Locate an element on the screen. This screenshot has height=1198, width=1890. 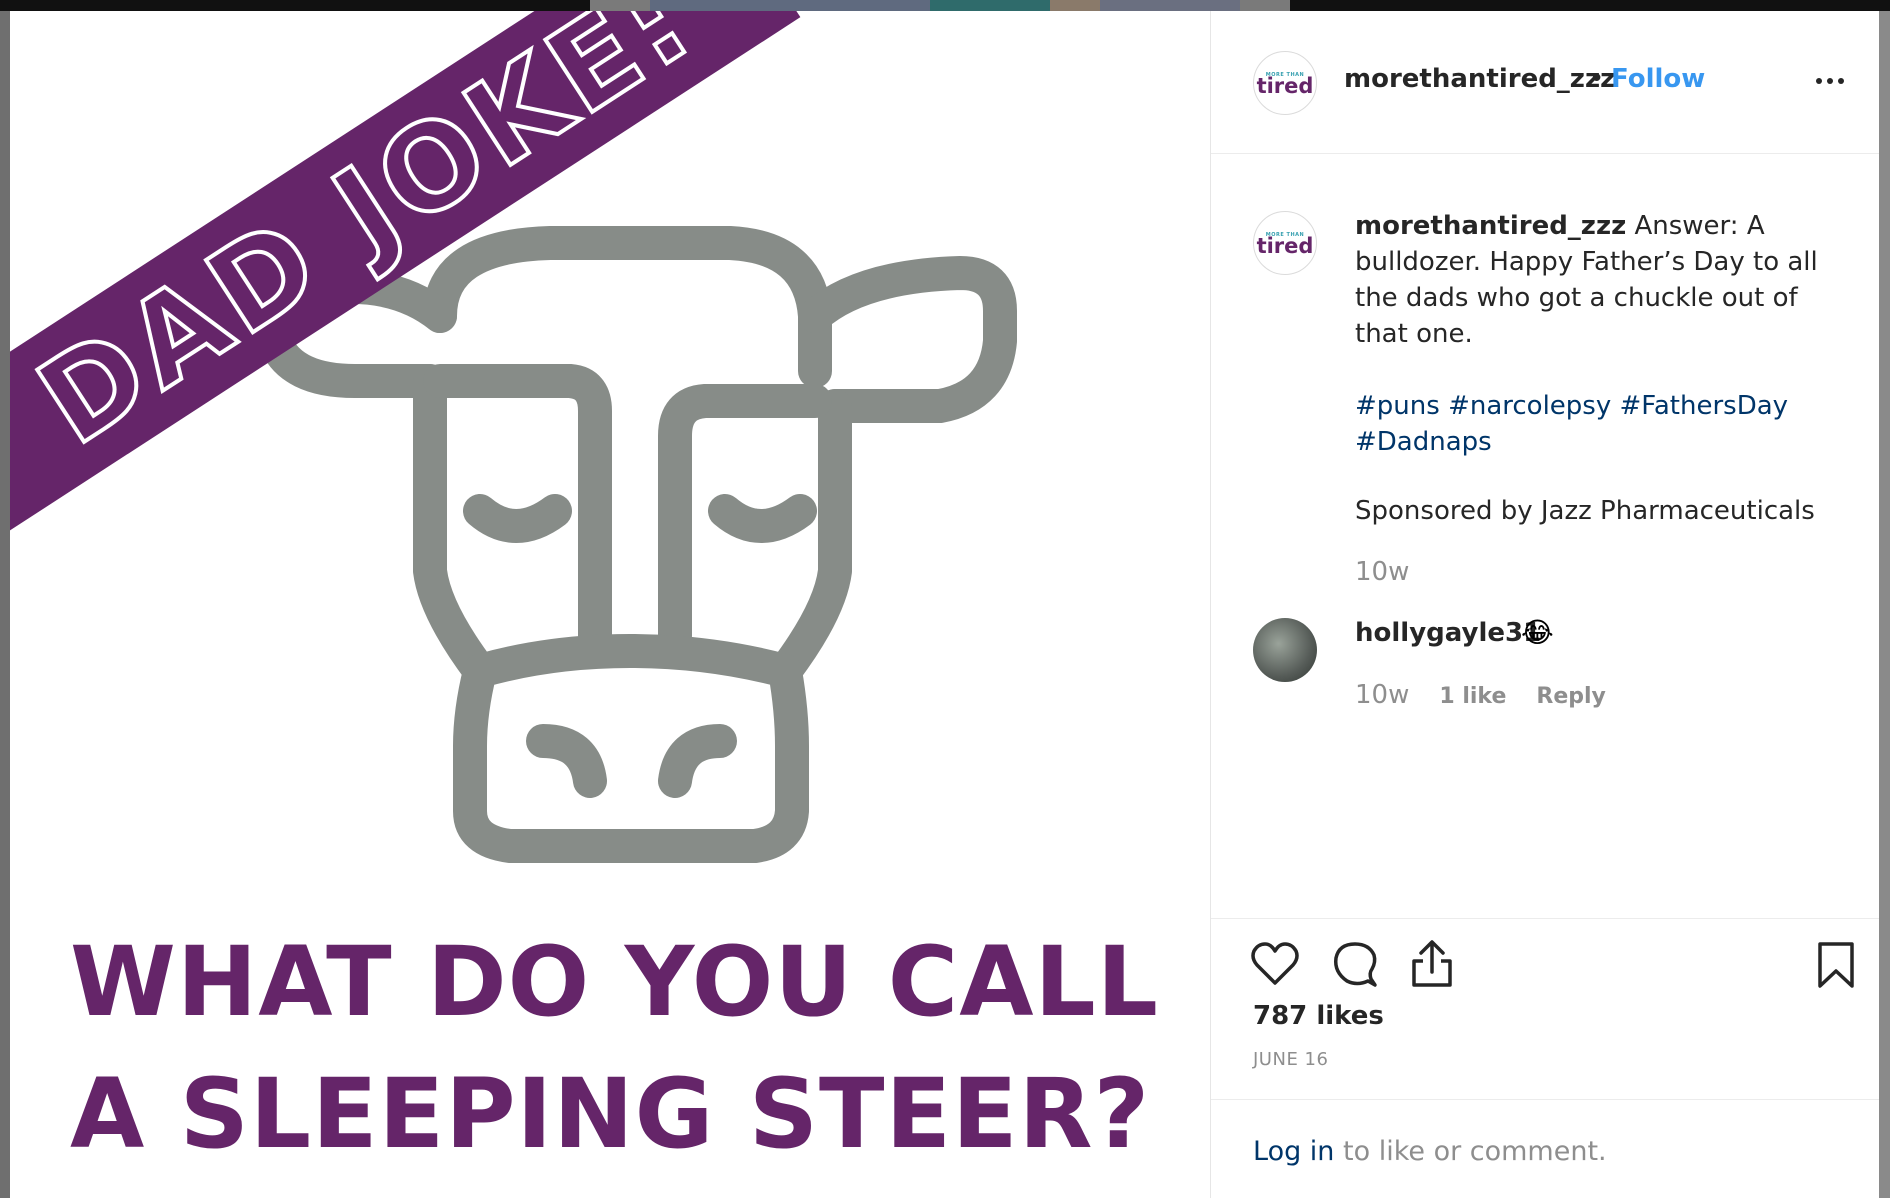
hashtag-list: #puns #narcolepsy #FathersDay #Dadnaps is located at coordinates (1590, 424).